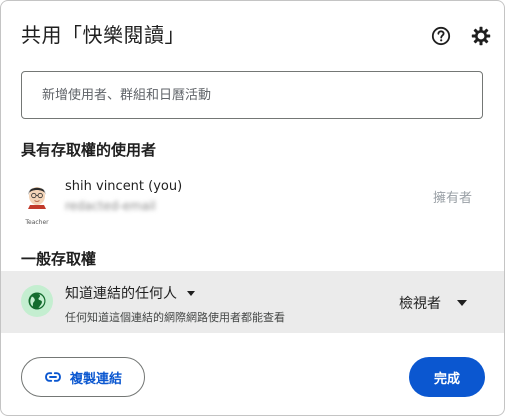 Image resolution: width=505 pixels, height=416 pixels. What do you see at coordinates (441, 36) in the screenshot?
I see `help-icon` at bounding box center [441, 36].